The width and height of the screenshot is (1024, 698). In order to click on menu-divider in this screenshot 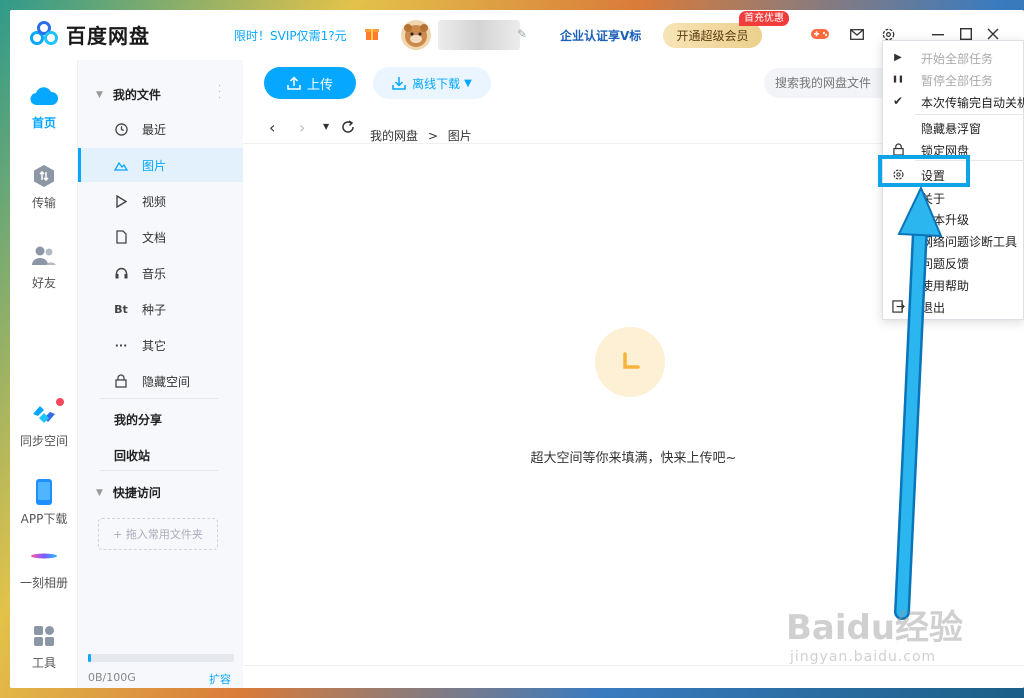, I will do `click(969, 114)`.